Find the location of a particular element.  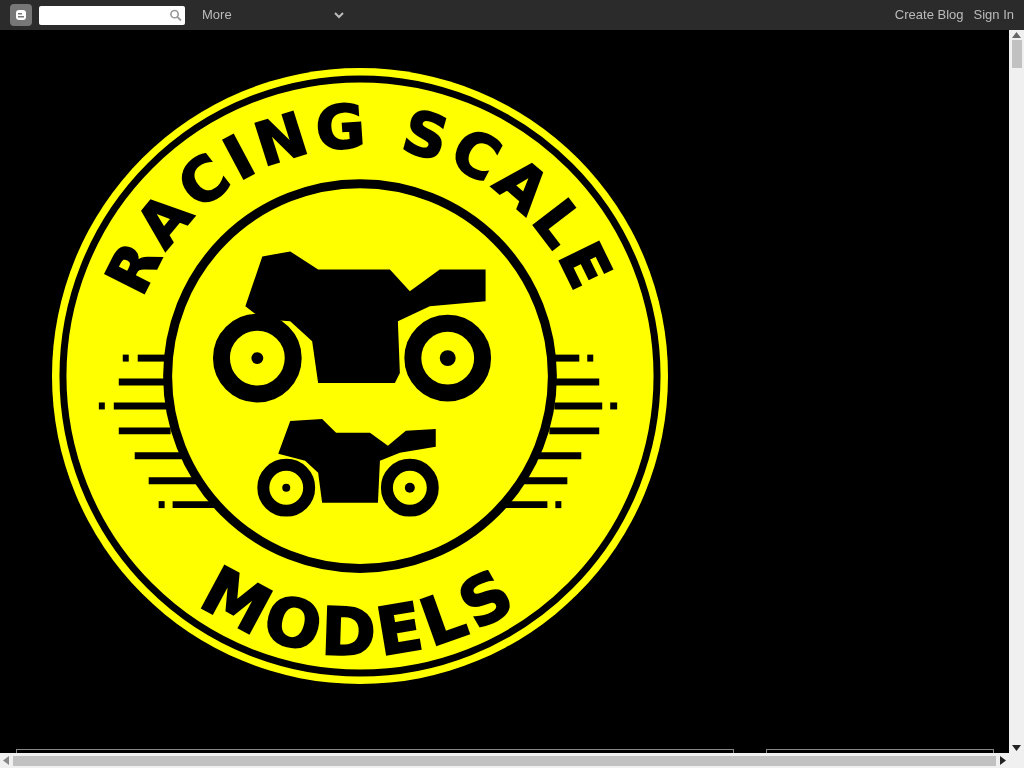

nav-link: Create Blog is located at coordinates (929, 15).